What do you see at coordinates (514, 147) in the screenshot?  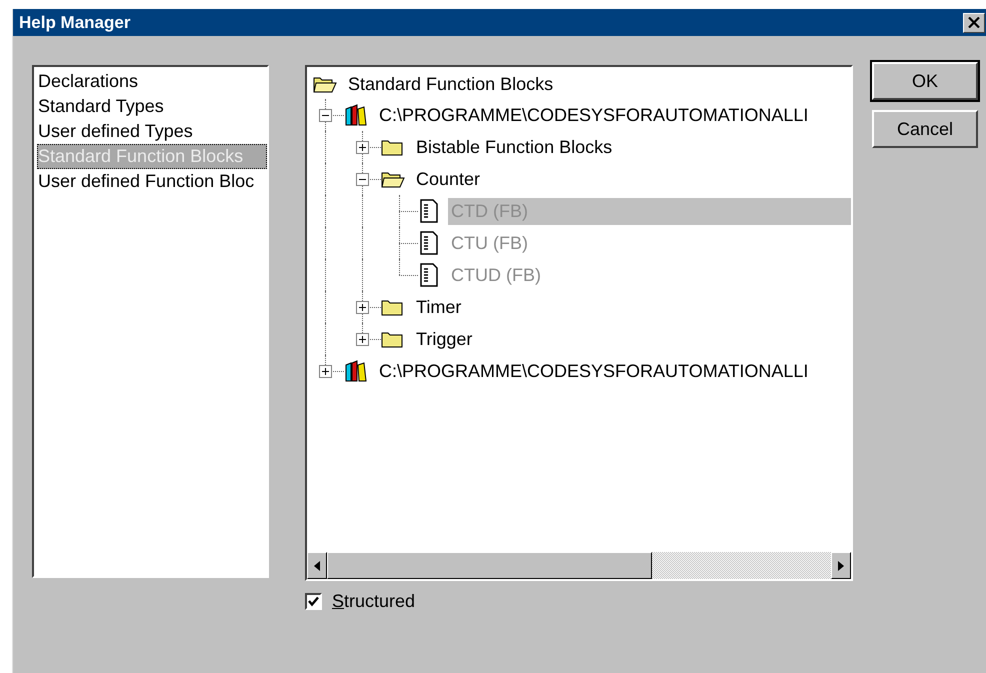 I see `tree-item: Bistable Function Blocks` at bounding box center [514, 147].